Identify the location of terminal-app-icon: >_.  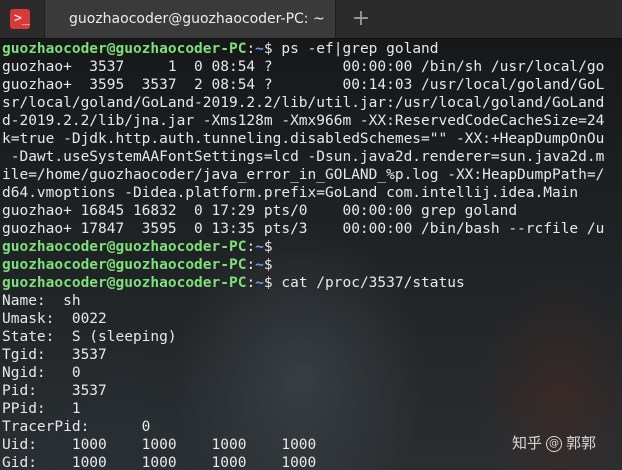
(20, 19).